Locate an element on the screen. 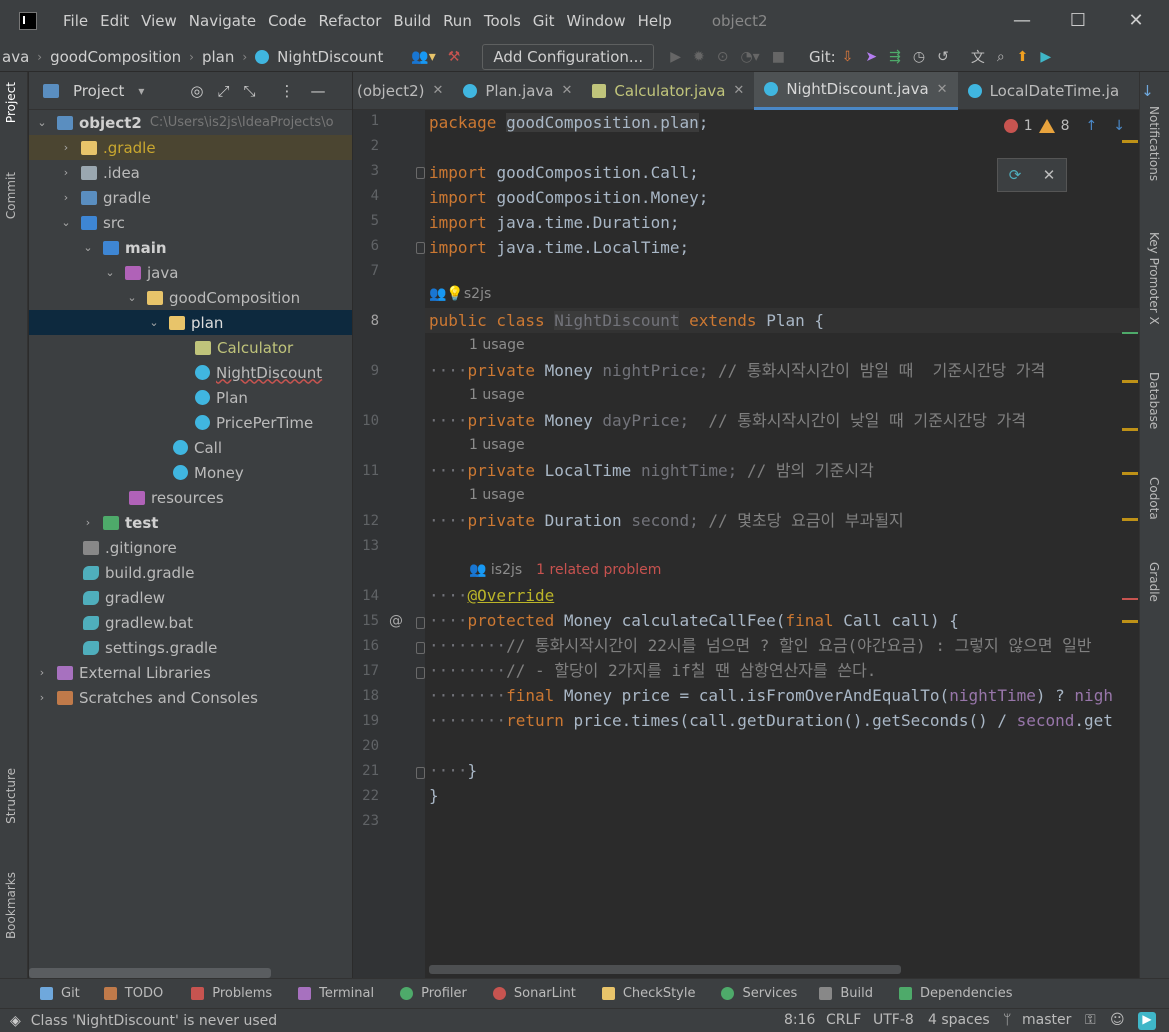 The height and width of the screenshot is (1032, 1169). indent-setting: 4 spaces is located at coordinates (959, 1020).